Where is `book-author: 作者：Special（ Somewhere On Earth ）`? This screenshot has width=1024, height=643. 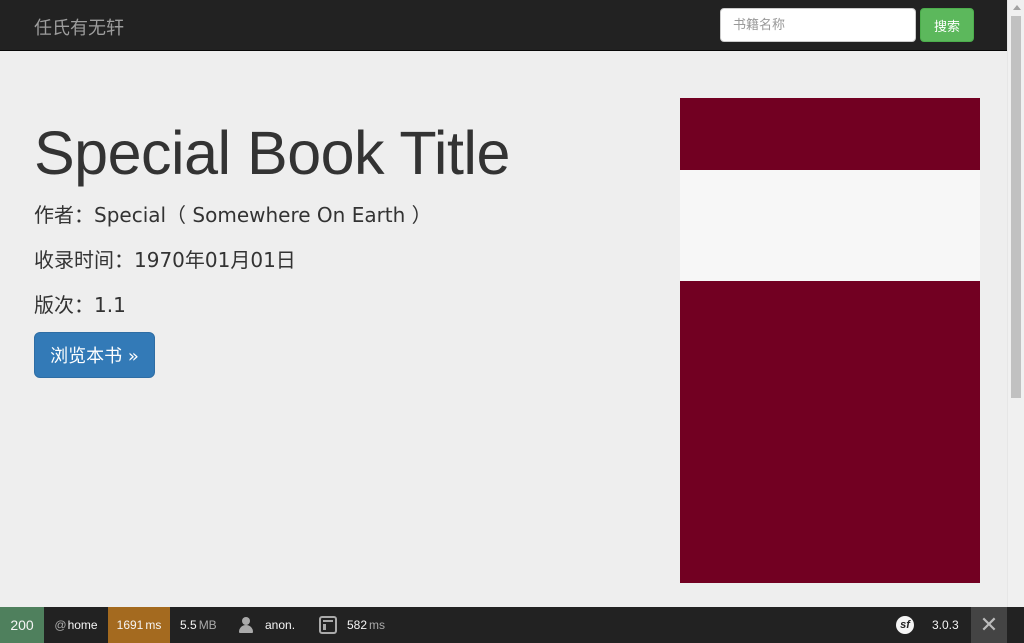
book-author: 作者：Special（ Somewhere On Earth ） is located at coordinates (233, 215).